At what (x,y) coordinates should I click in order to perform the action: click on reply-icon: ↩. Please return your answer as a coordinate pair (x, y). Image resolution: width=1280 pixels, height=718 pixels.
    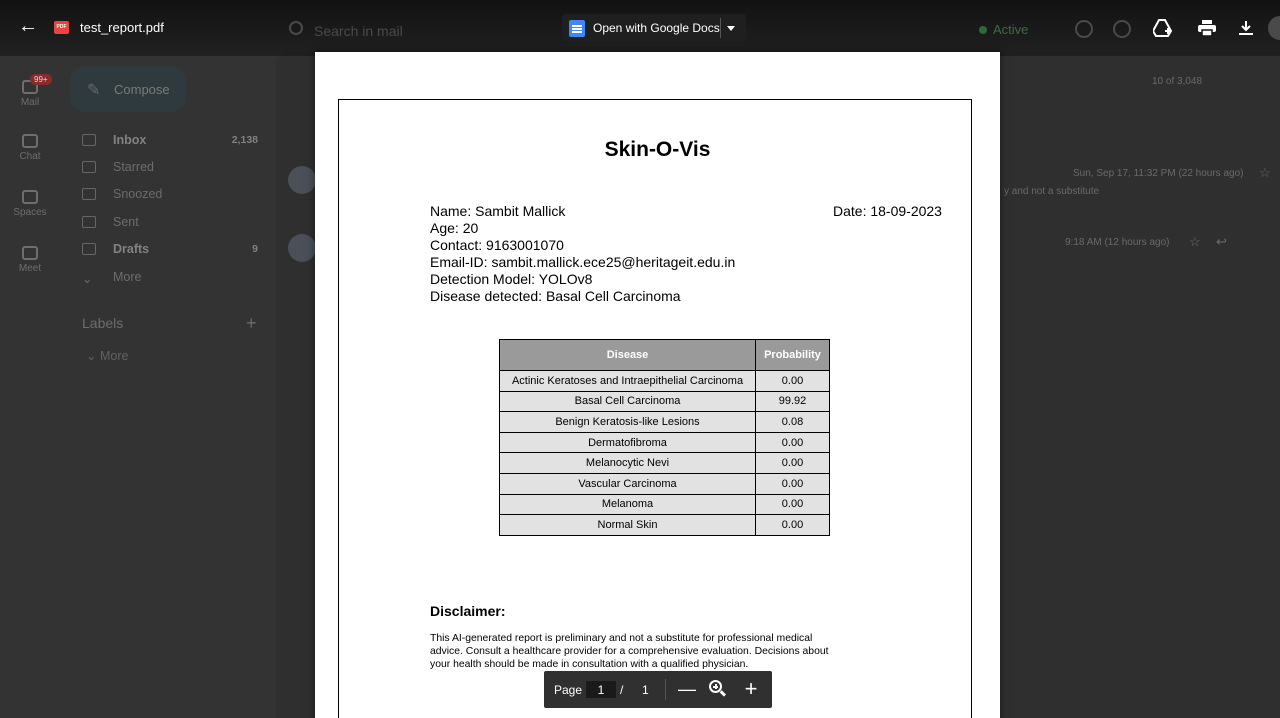
    Looking at the image, I should click on (1221, 242).